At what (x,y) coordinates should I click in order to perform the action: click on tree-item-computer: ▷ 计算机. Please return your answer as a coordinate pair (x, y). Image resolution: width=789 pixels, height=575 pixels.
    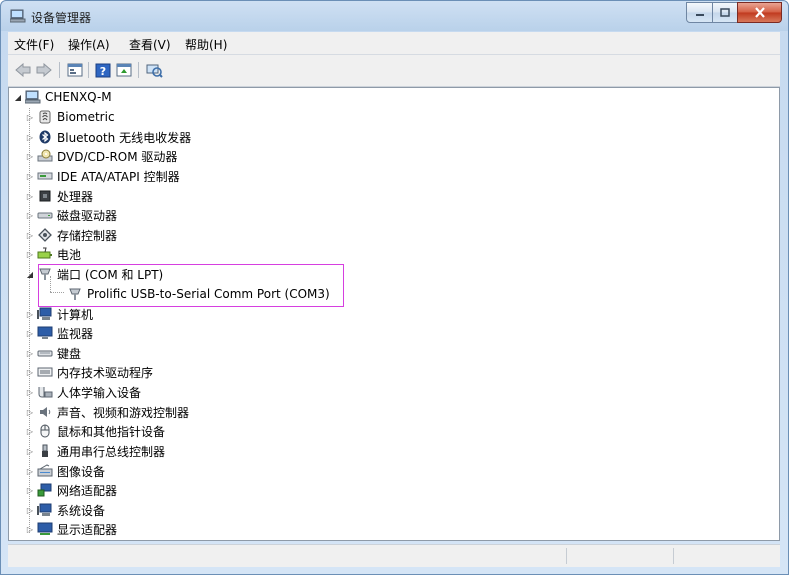
    Looking at the image, I should click on (59, 314).